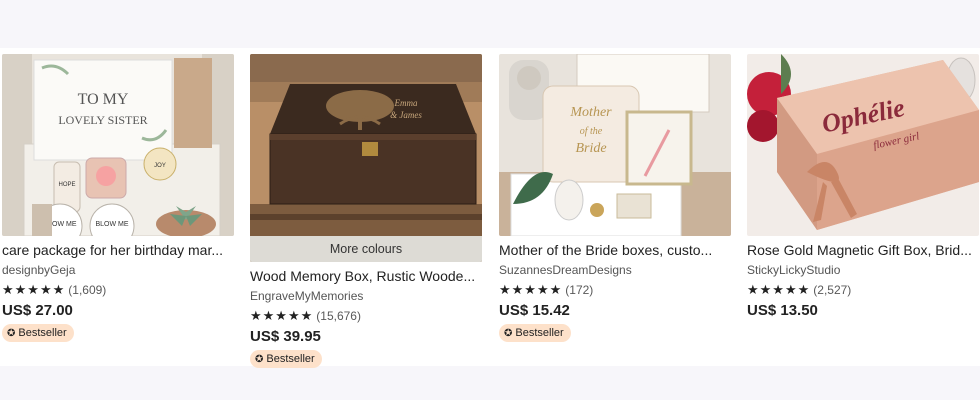  Describe the element at coordinates (782, 310) in the screenshot. I see `price: US$ 13.50` at that location.